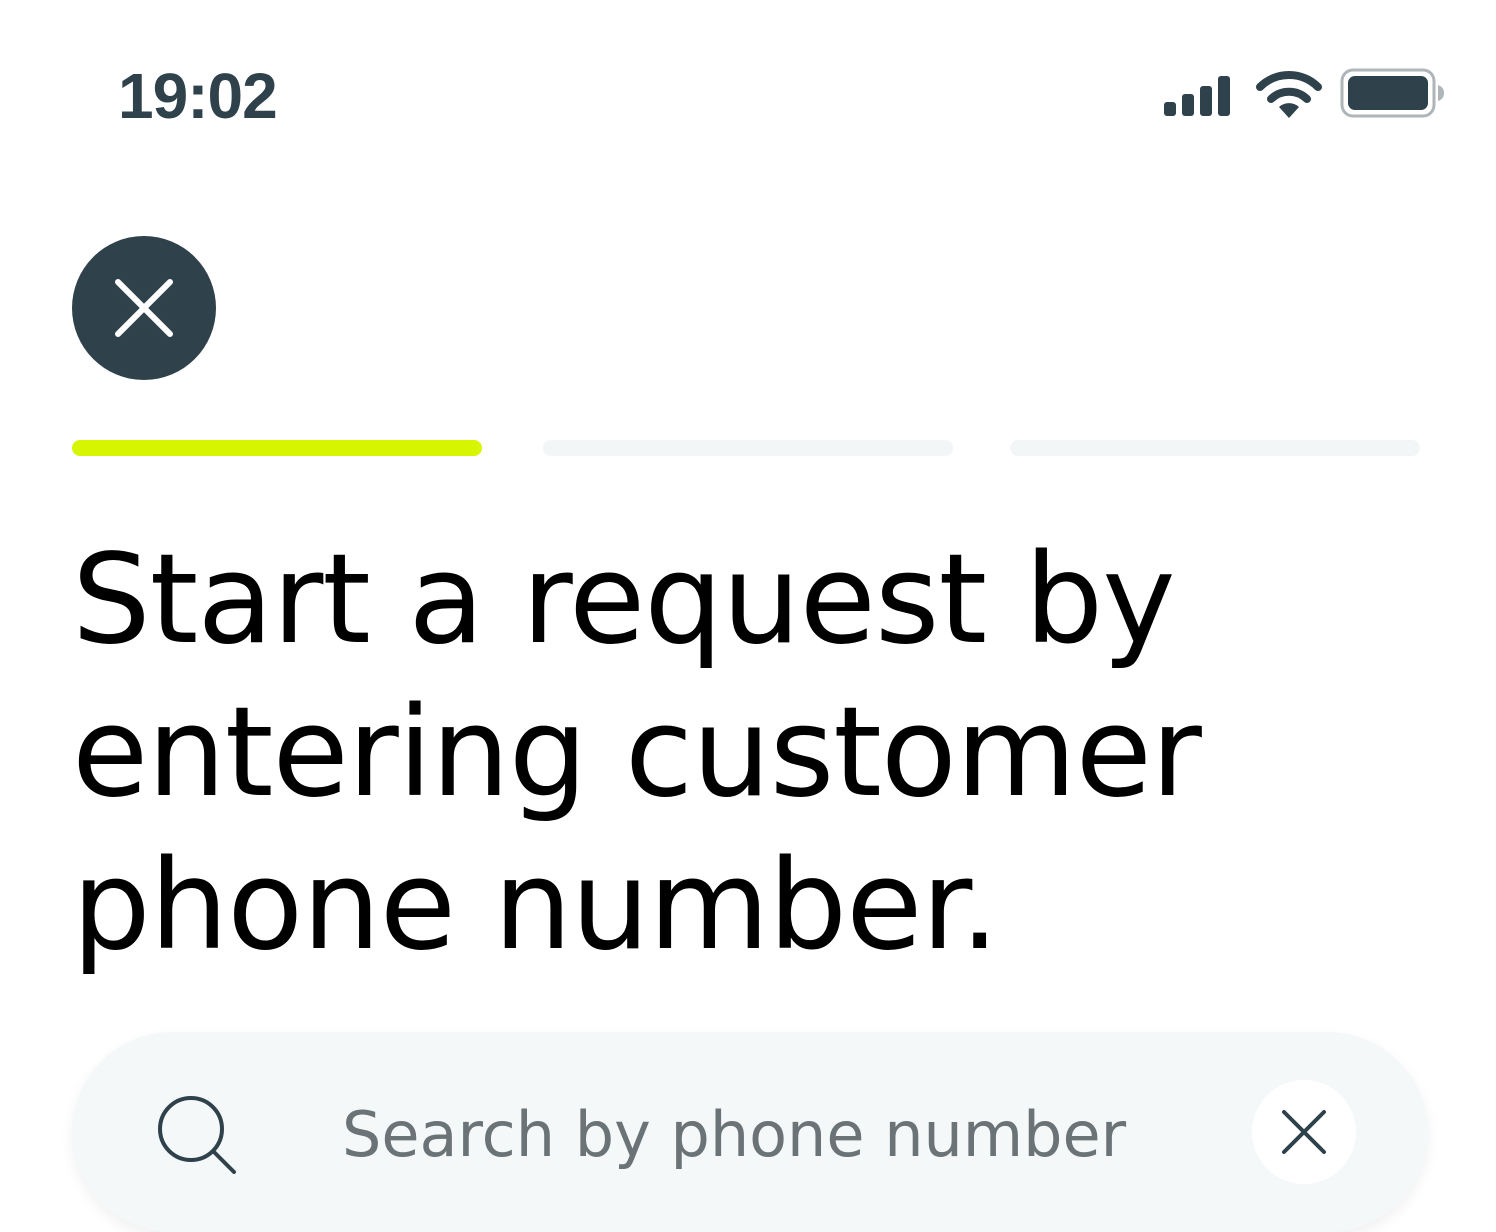 The image size is (1496, 1232). I want to click on battery-icon, so click(1392, 93).